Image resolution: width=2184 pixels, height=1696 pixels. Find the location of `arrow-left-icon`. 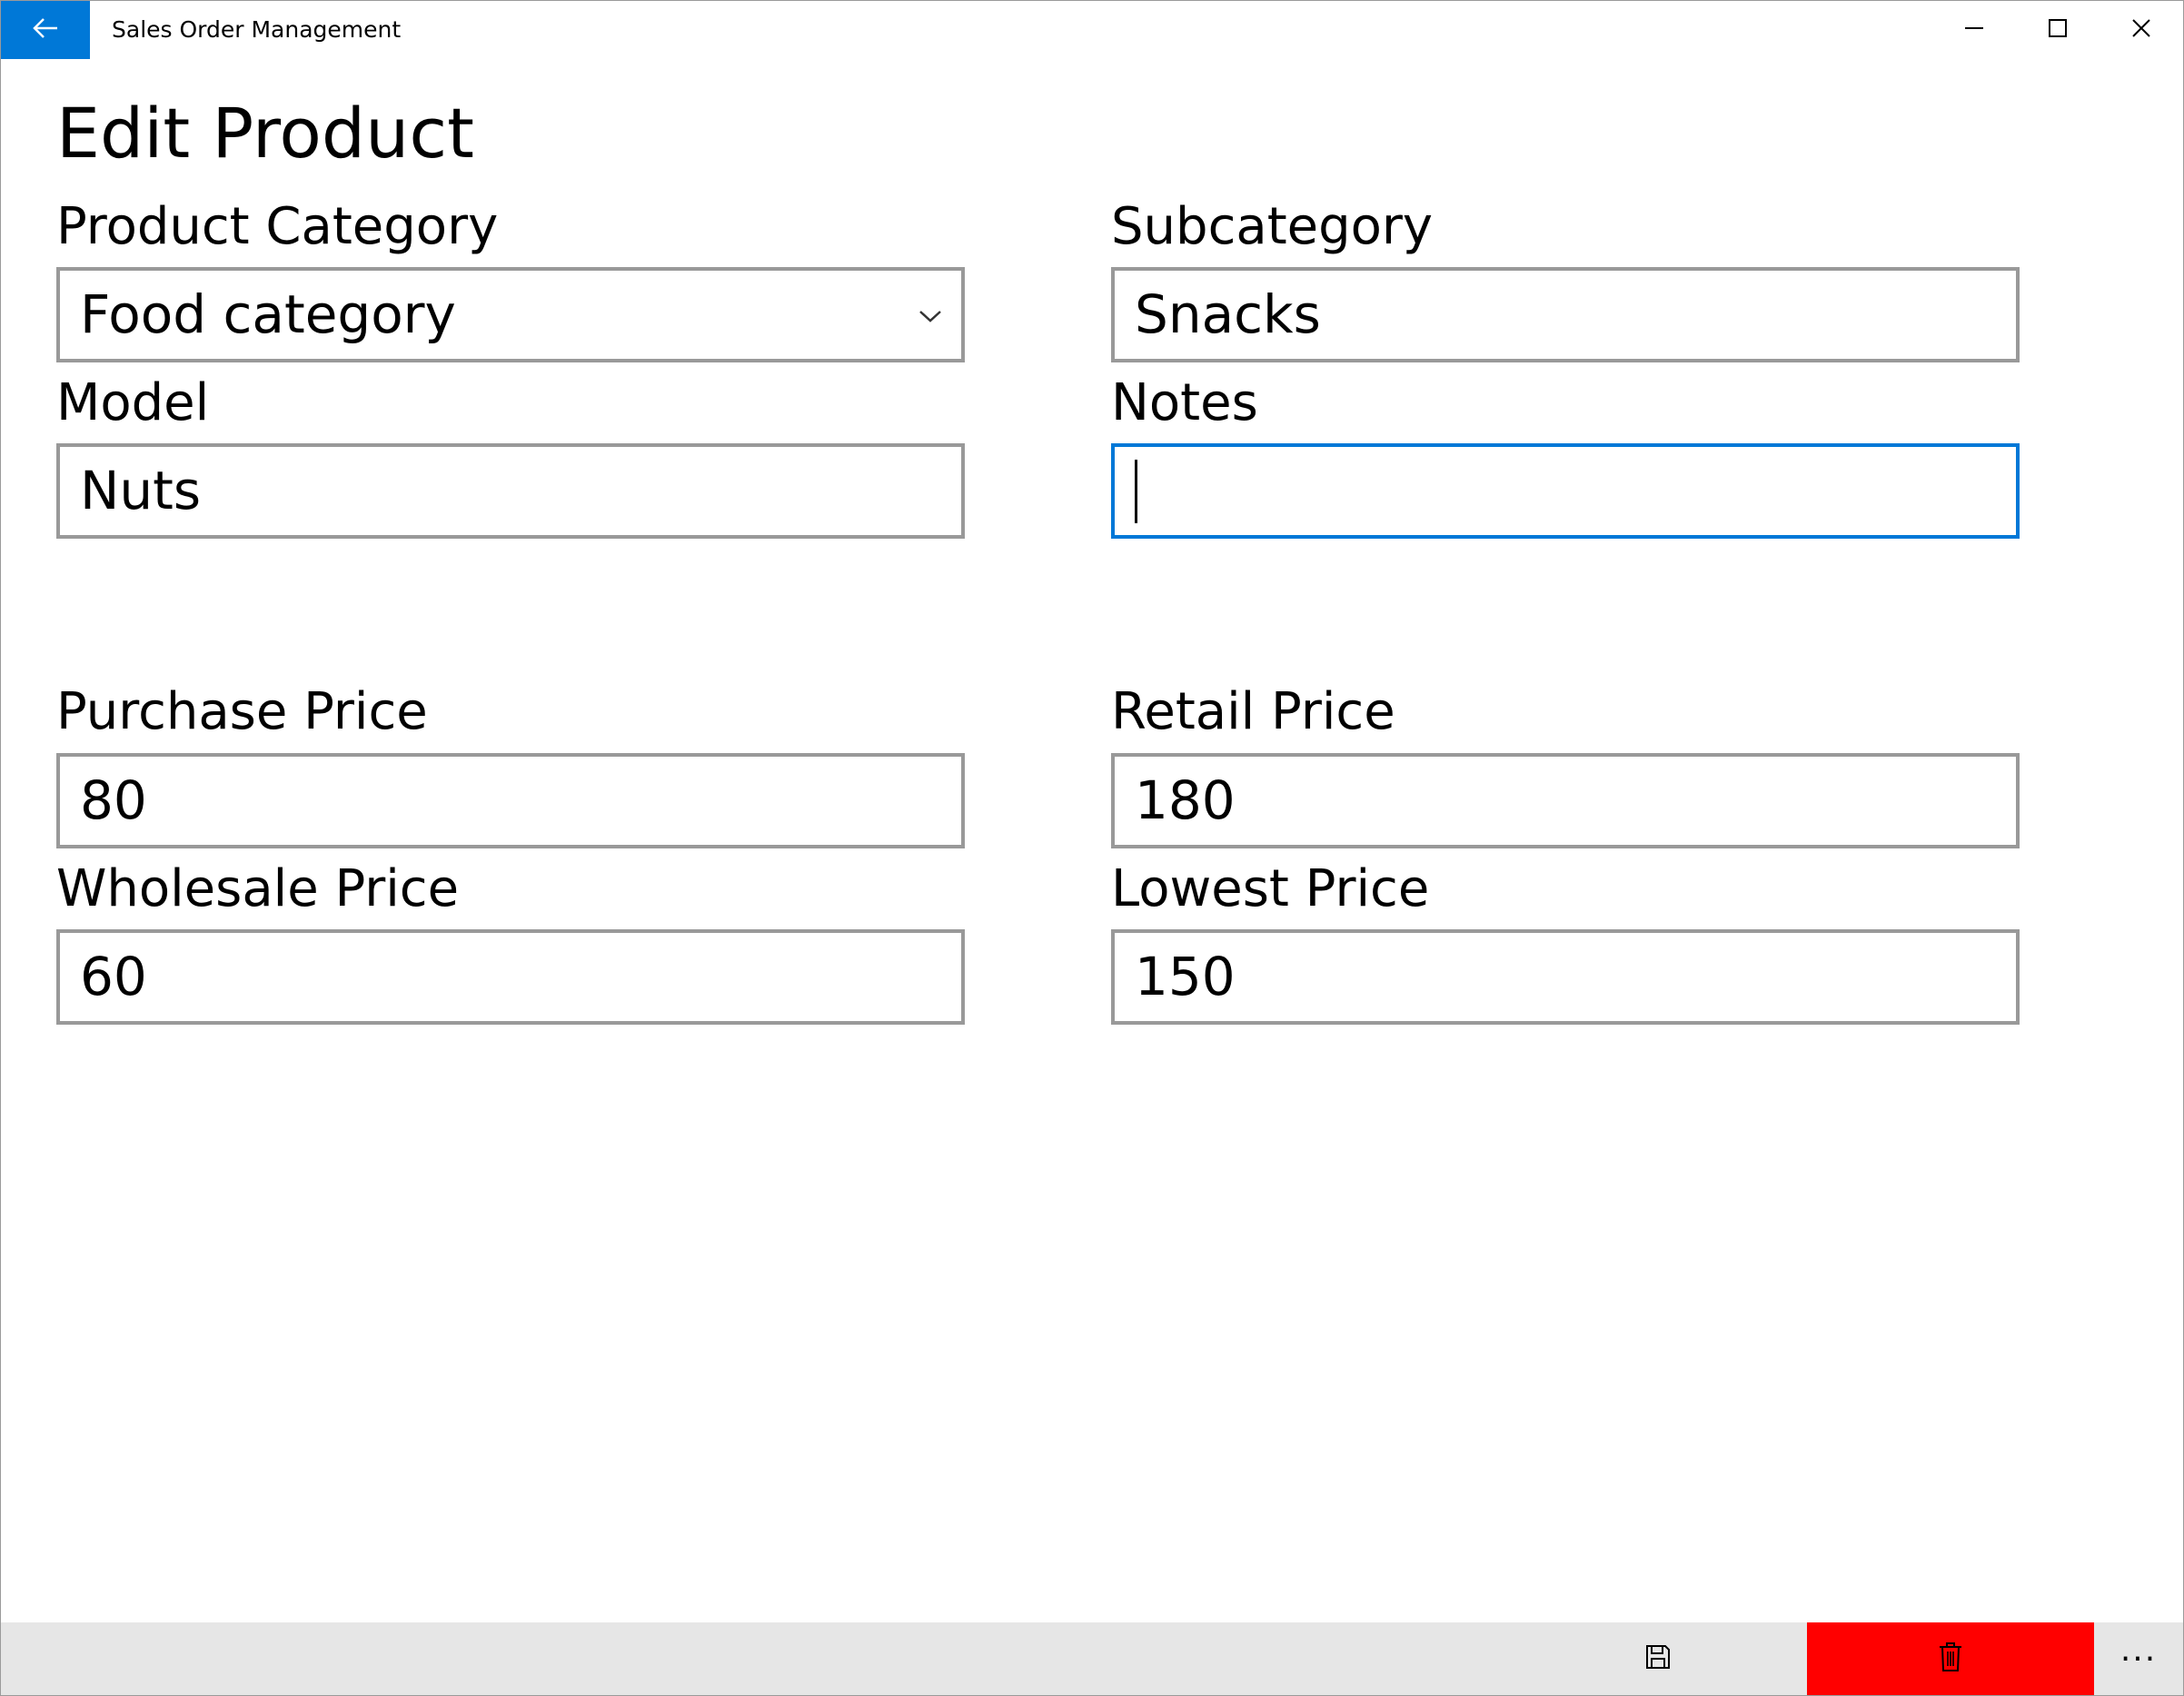

arrow-left-icon is located at coordinates (45, 30).